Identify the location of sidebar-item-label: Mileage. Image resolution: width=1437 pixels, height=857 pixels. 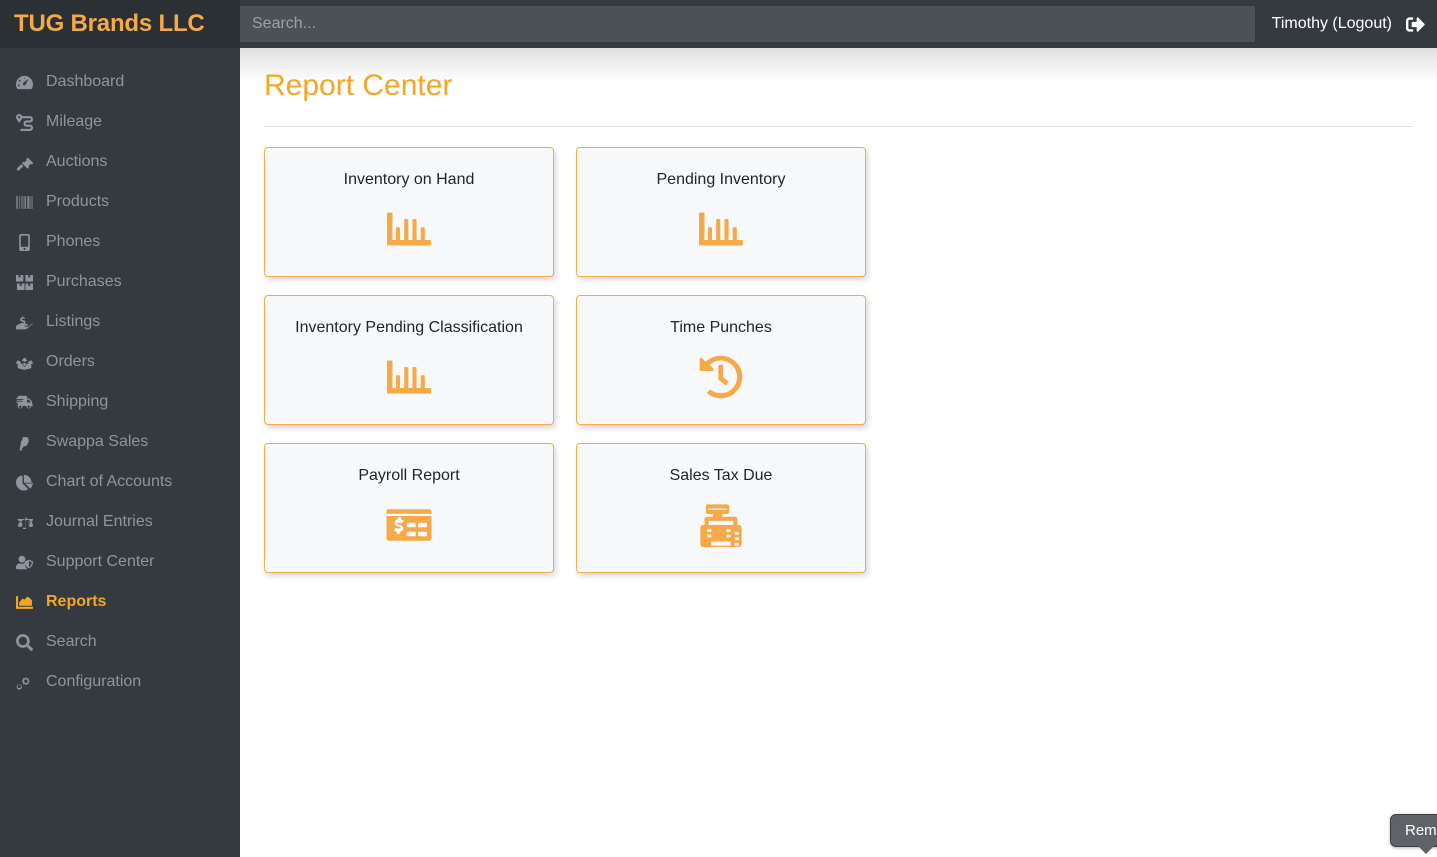
(74, 121).